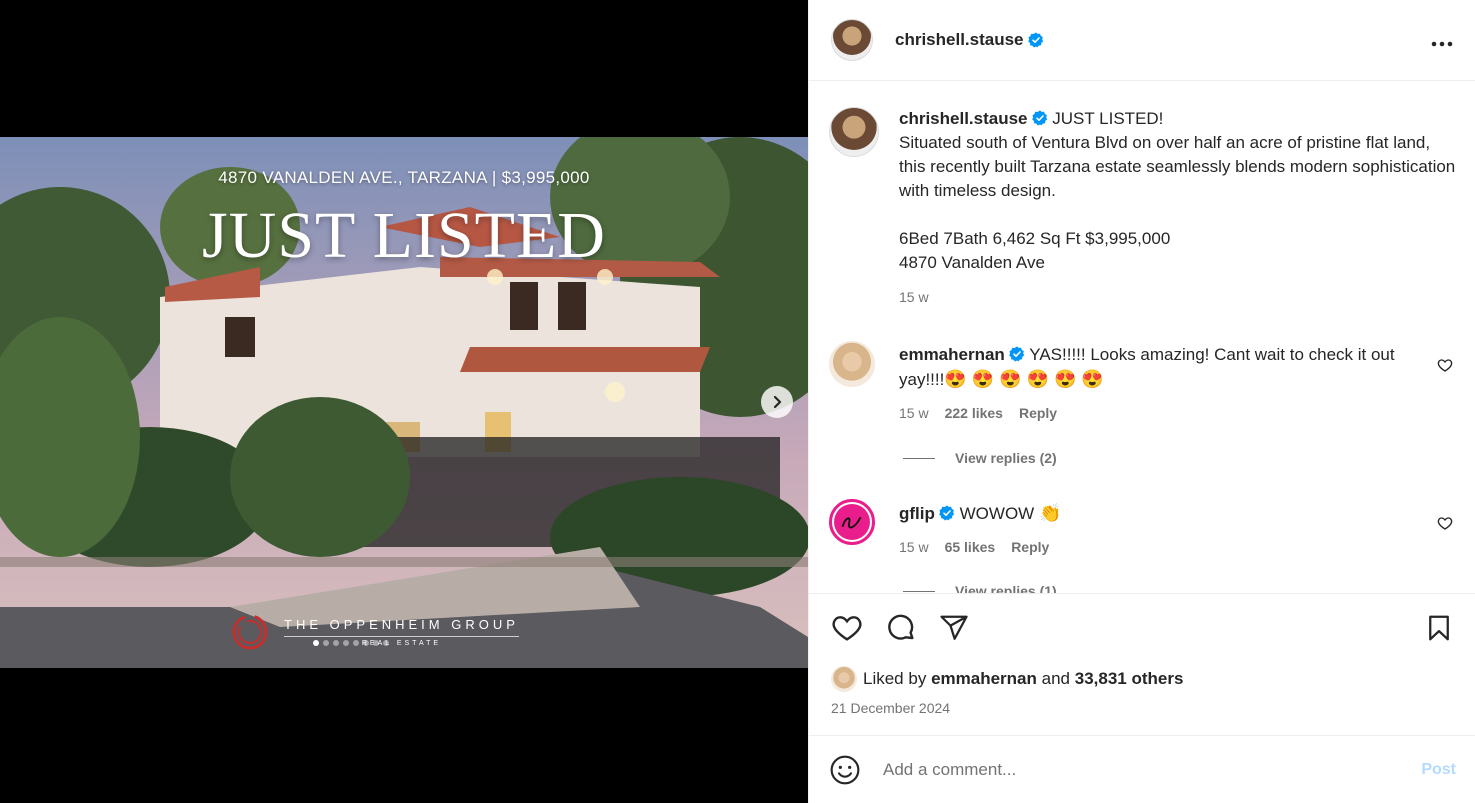  Describe the element at coordinates (1442, 44) in the screenshot. I see `more-horizontal-icon` at that location.